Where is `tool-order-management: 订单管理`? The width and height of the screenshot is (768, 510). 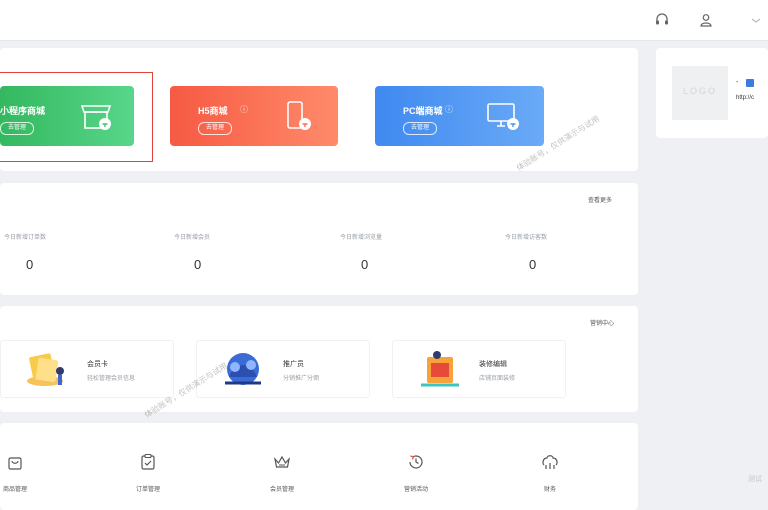
tool-order-management: 订单管理 is located at coordinates (148, 473).